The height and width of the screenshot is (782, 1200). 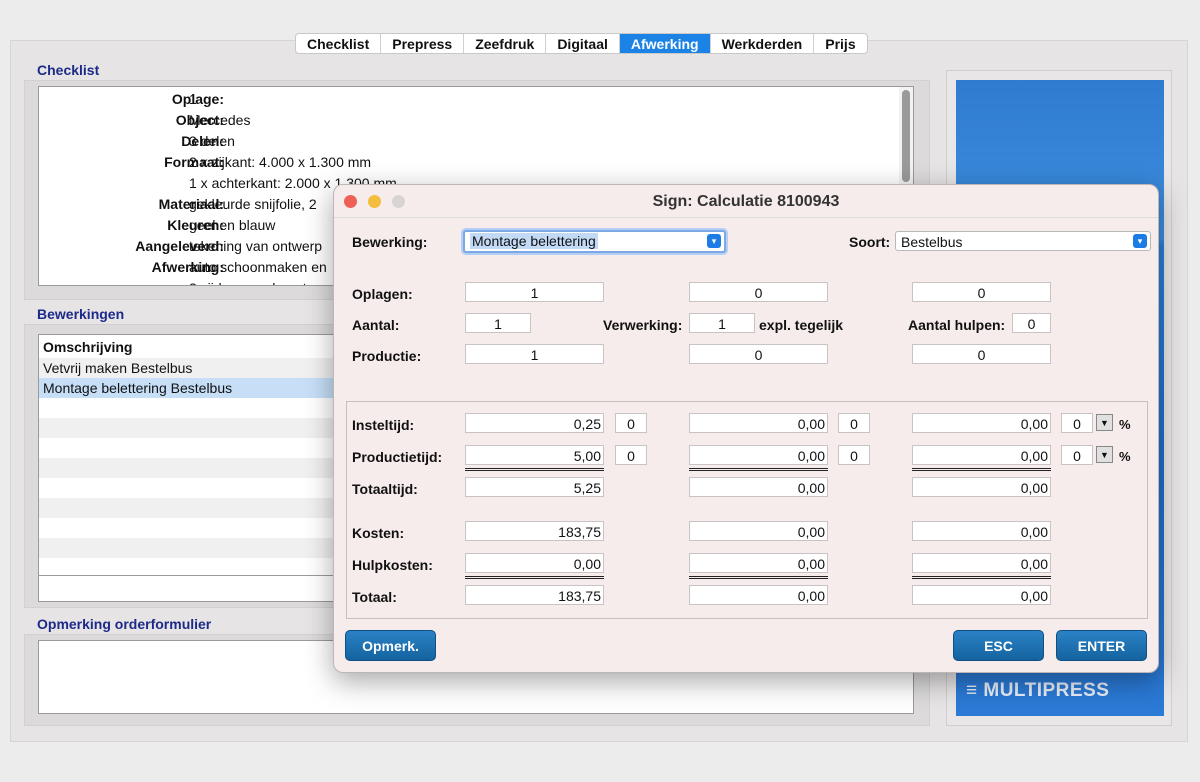 I want to click on bewerkingen-title: Bewerkingen, so click(x=81, y=314).